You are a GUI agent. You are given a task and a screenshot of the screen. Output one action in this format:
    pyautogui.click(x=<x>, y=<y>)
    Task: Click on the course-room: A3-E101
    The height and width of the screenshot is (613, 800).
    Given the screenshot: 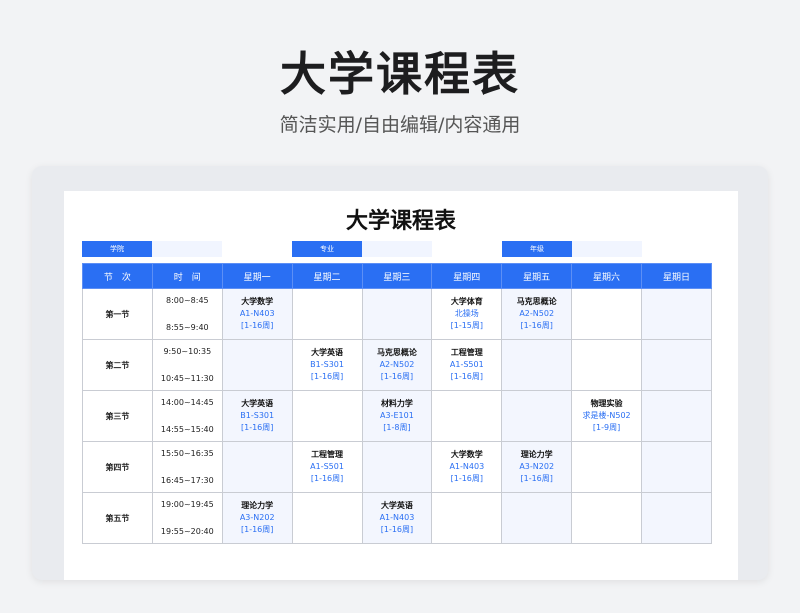 What is the action you would take?
    pyautogui.click(x=397, y=415)
    